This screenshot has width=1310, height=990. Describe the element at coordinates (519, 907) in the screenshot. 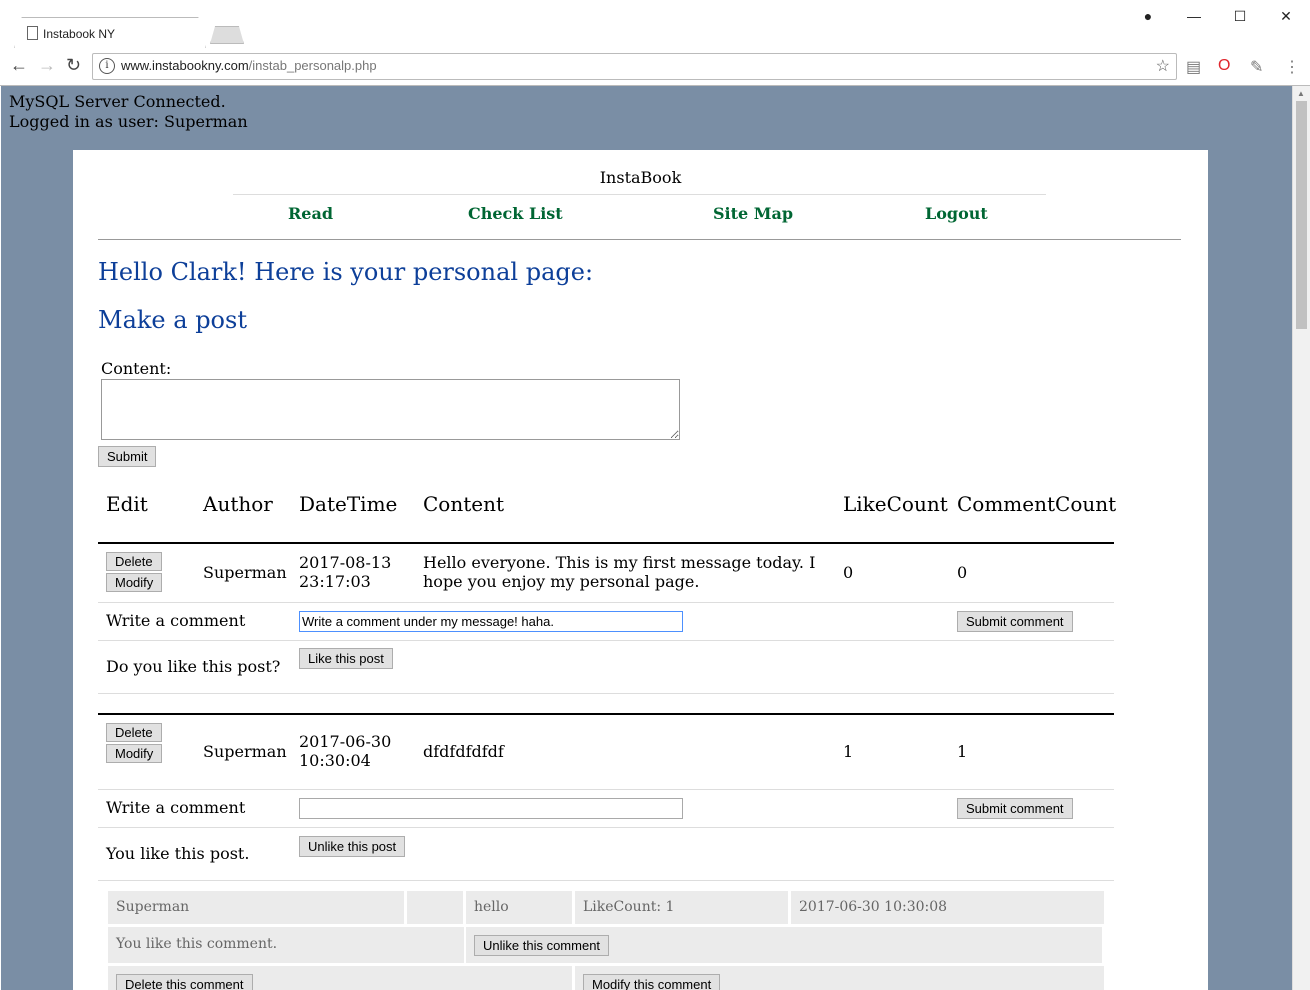

I see `comment-text-cell: hello` at that location.